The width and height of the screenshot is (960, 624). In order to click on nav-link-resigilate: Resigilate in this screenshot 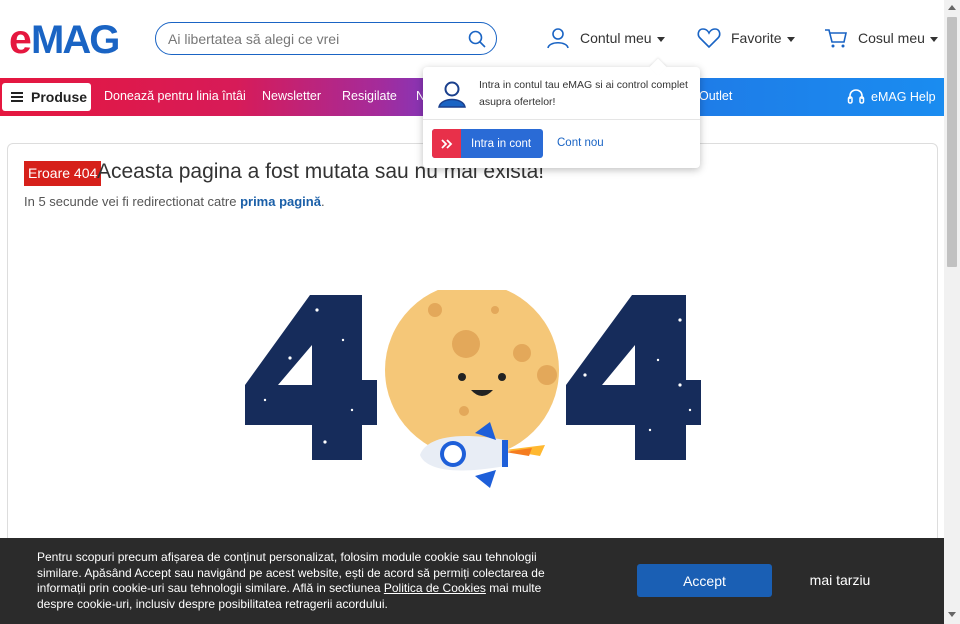, I will do `click(369, 96)`.